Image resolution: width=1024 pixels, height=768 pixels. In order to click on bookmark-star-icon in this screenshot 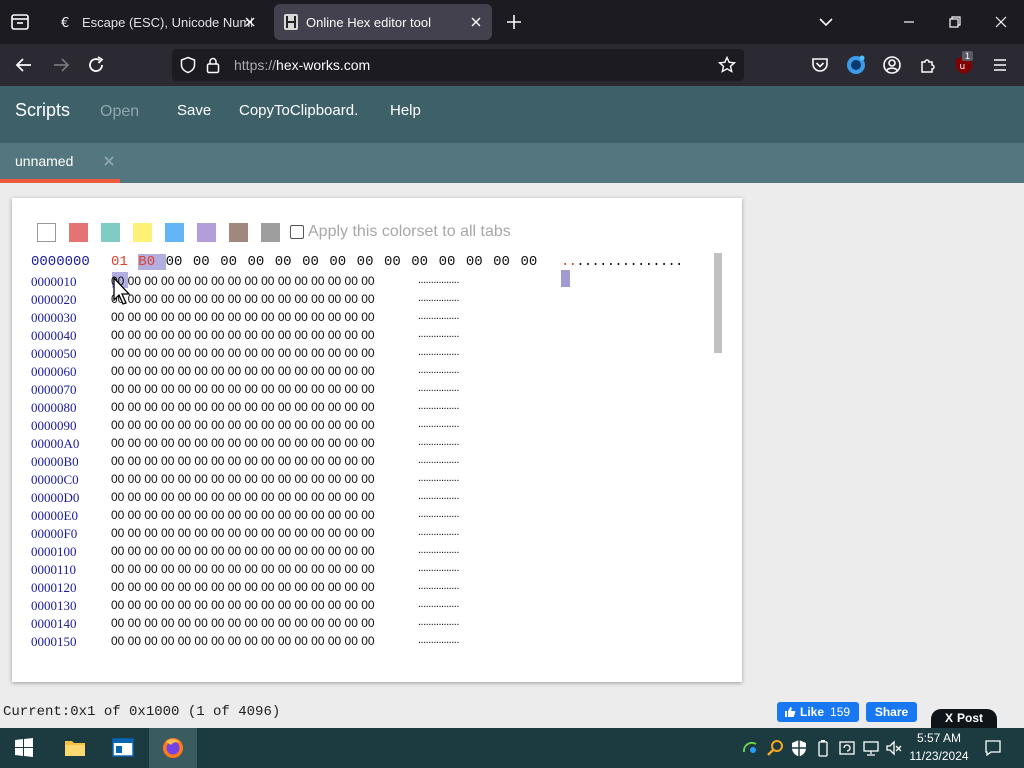, I will do `click(727, 65)`.